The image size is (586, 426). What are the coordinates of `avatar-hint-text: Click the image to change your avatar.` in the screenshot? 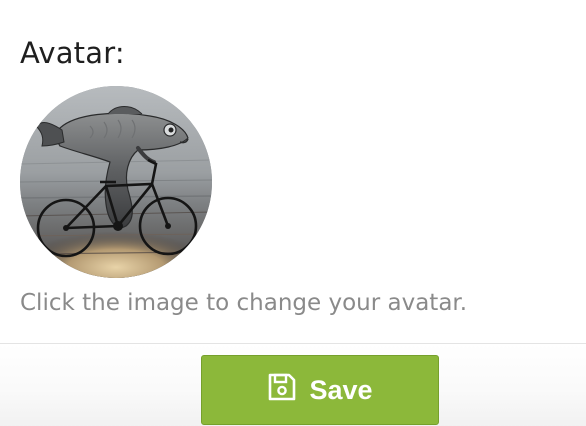 It's located at (244, 303).